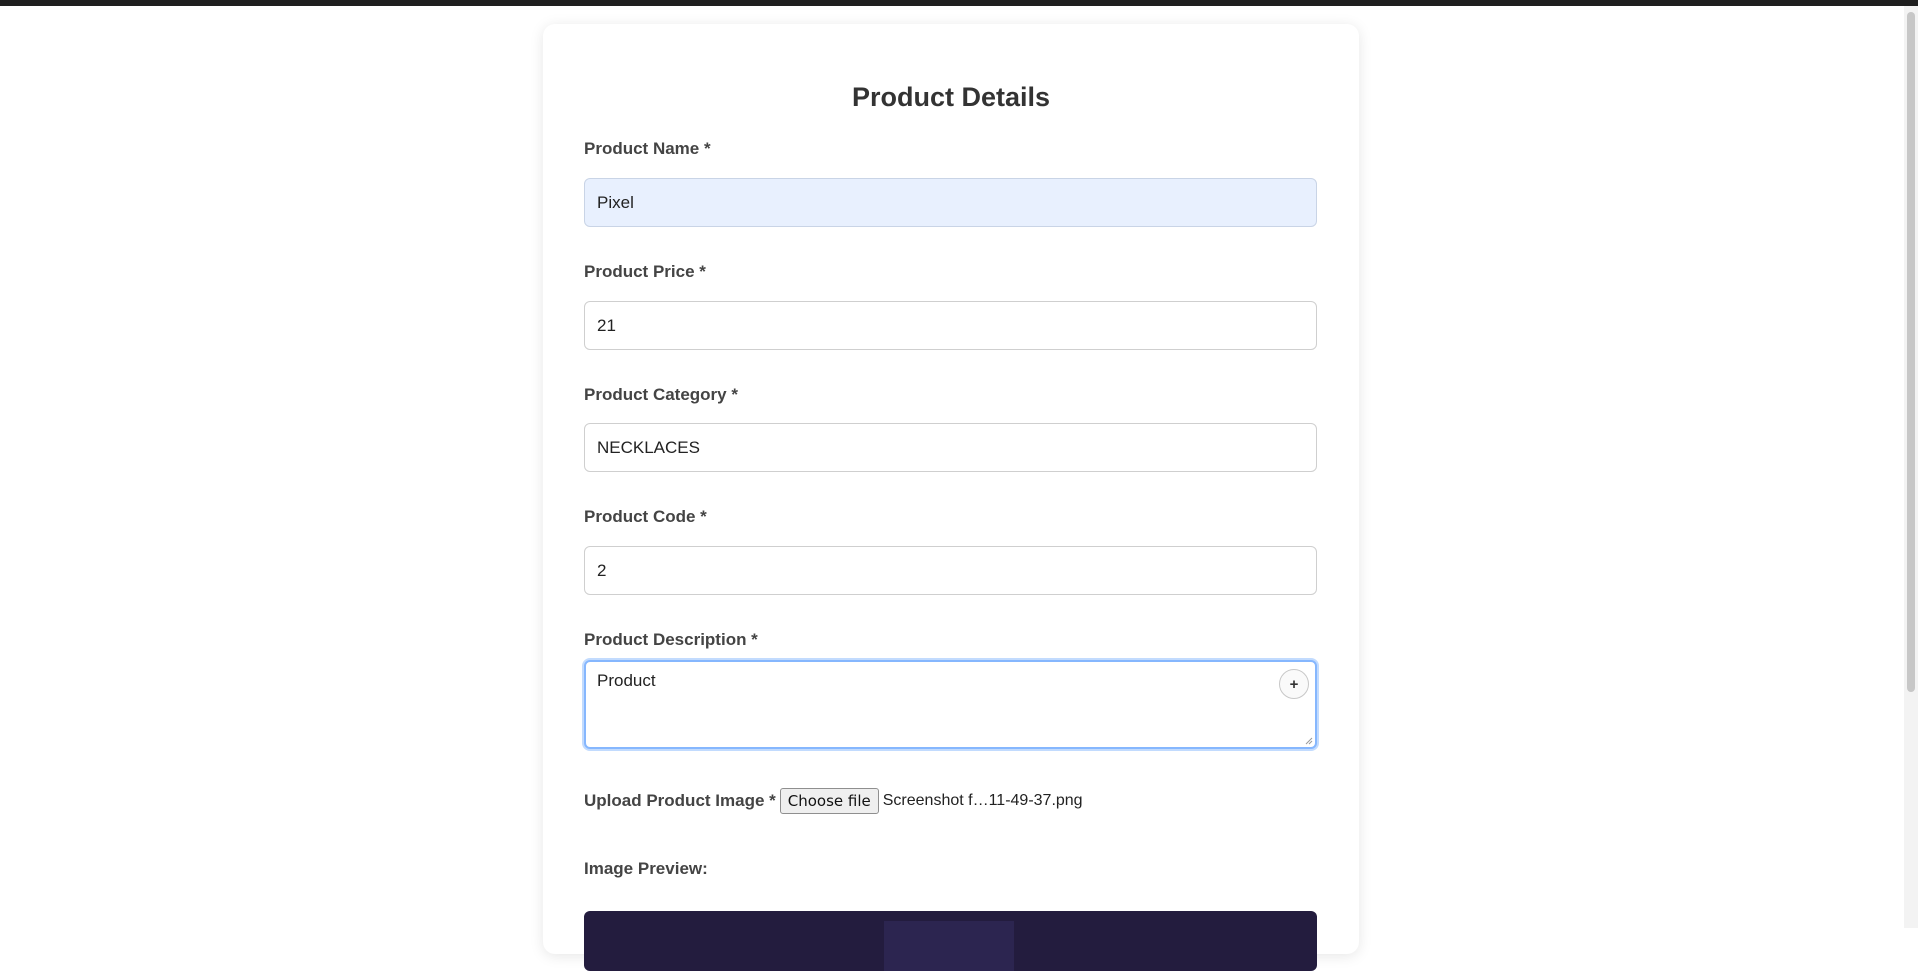 The width and height of the screenshot is (1918, 971). I want to click on browser-top-bar, so click(959, 3).